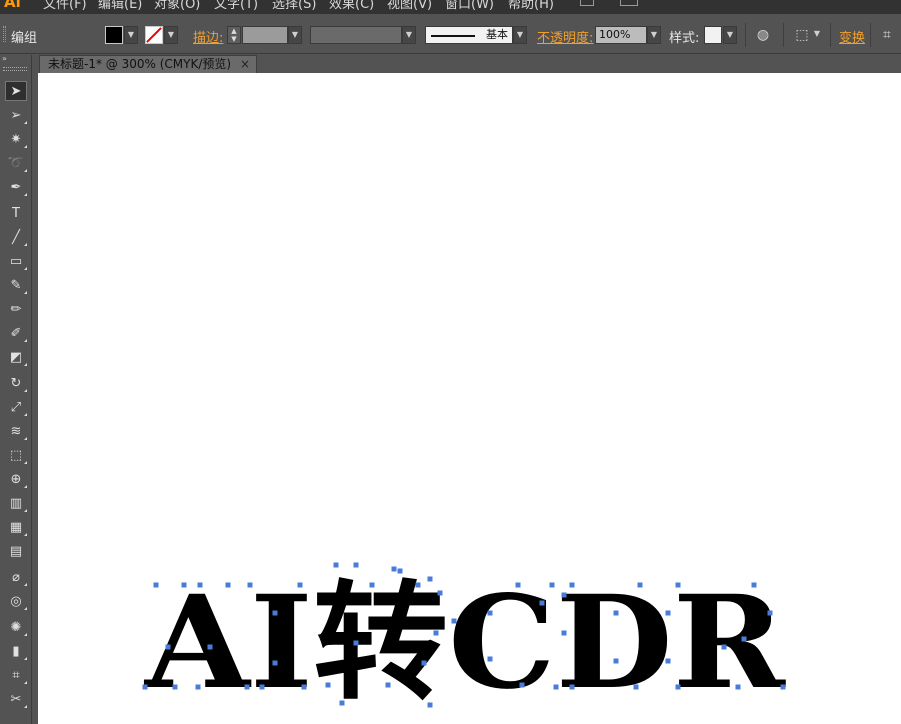 The width and height of the screenshot is (901, 724). Describe the element at coordinates (713, 35) in the screenshot. I see `graphic-style-swatch` at that location.